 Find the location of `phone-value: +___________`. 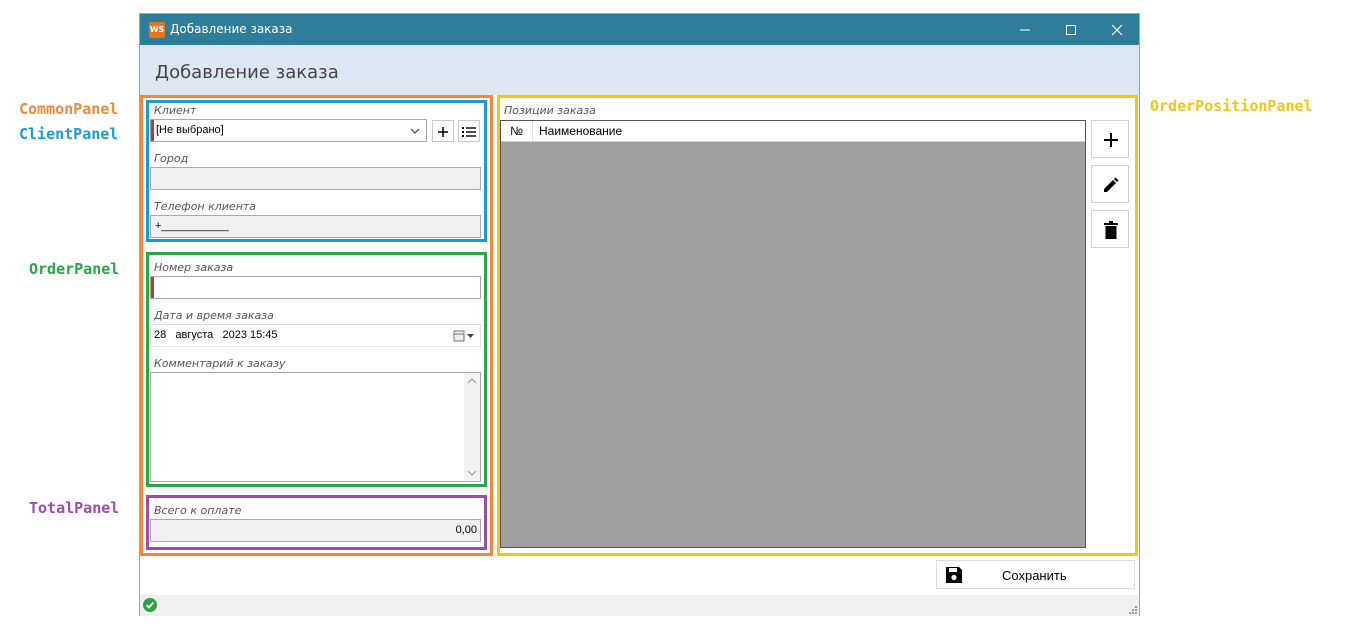

phone-value: +___________ is located at coordinates (192, 226).